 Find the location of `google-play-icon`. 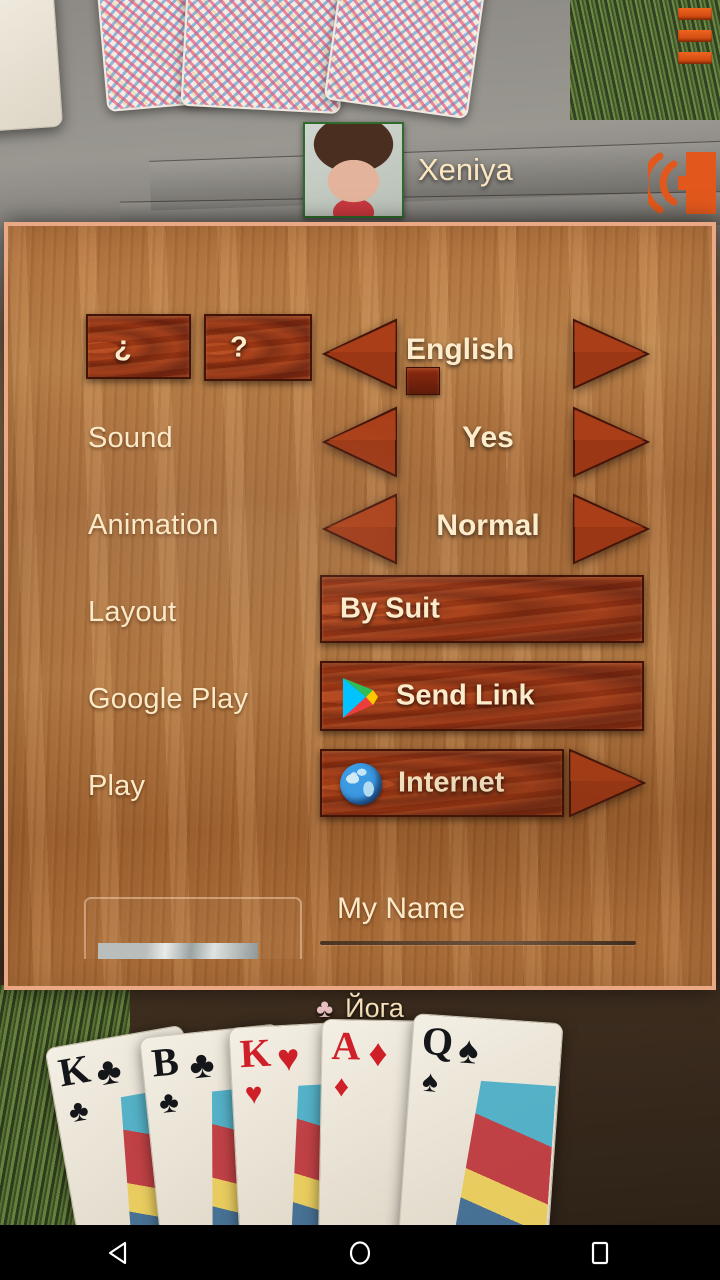

google-play-icon is located at coordinates (360, 698).